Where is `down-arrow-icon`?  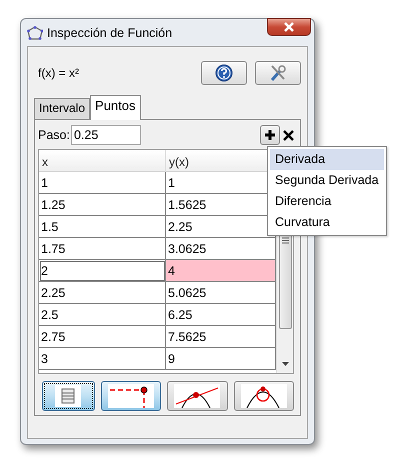
down-arrow-icon is located at coordinates (285, 364).